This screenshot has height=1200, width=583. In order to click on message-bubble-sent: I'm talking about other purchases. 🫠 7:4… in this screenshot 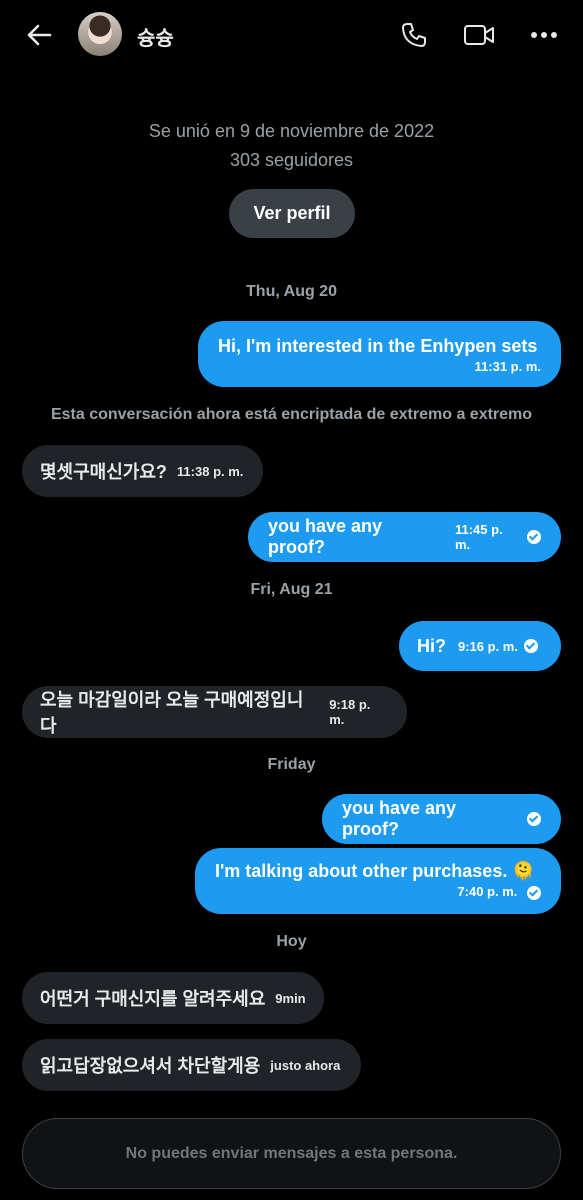, I will do `click(378, 881)`.